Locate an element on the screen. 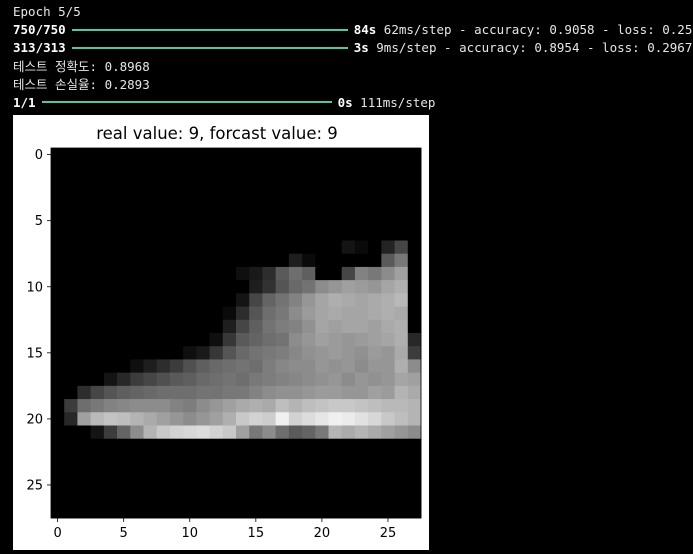 This screenshot has width=693, height=554. plot-title: real value: 9, forcast value: 9 is located at coordinates (217, 133).